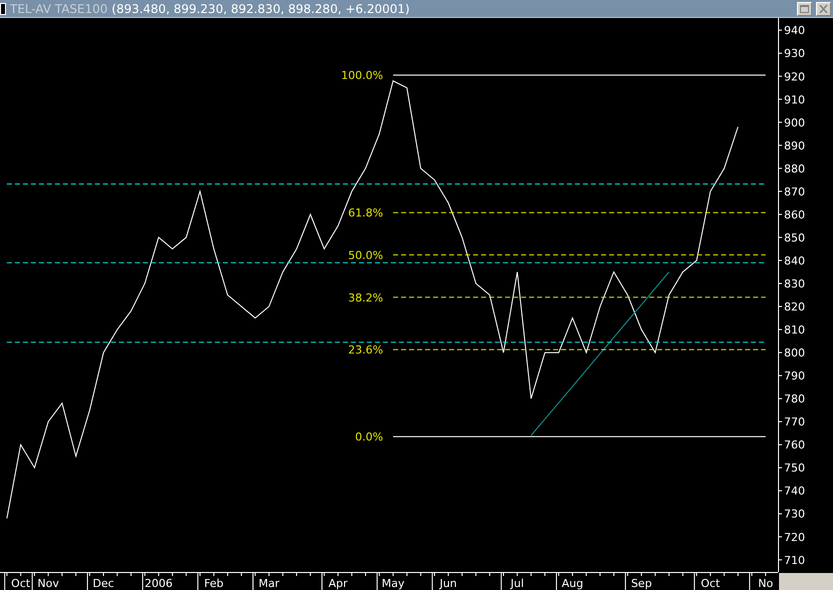 The image size is (833, 590). I want to click on y-tick-label: 920, so click(794, 77).